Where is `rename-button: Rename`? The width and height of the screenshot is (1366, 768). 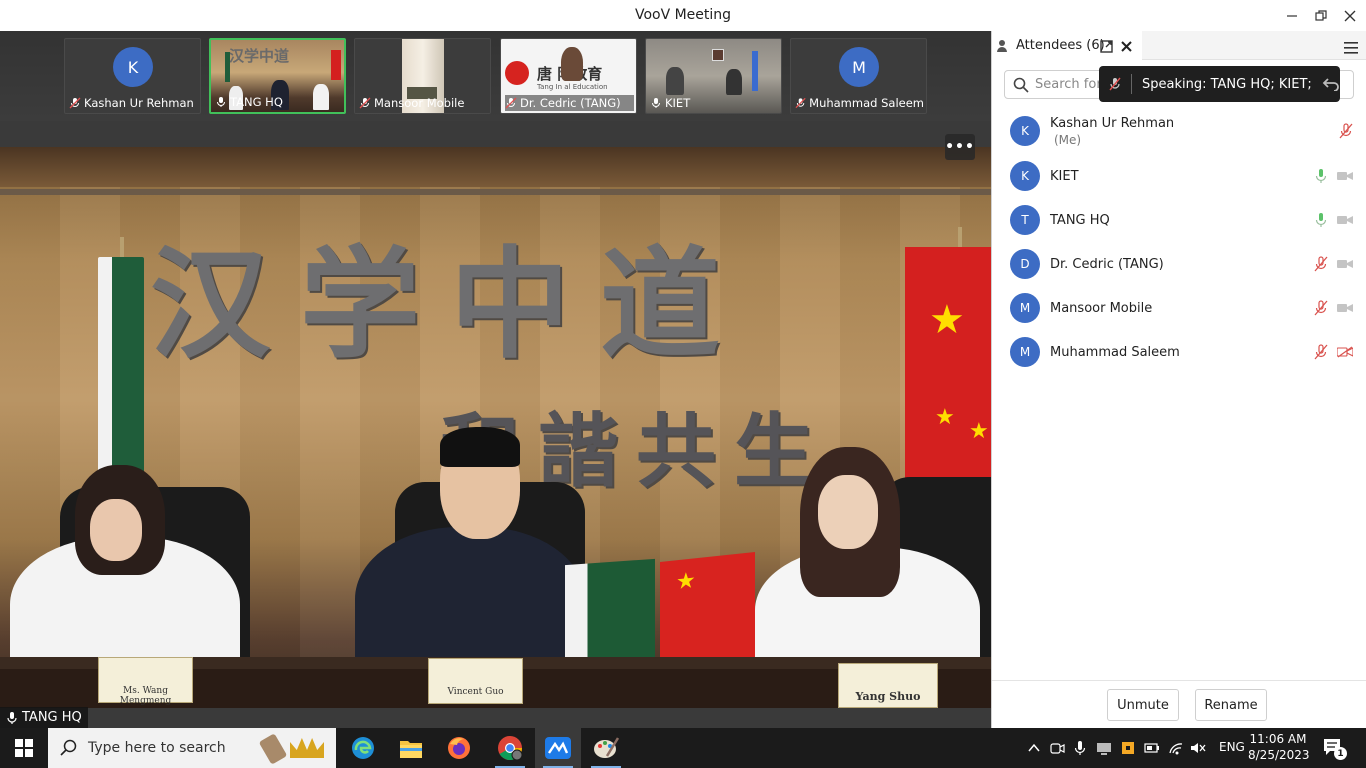
rename-button: Rename is located at coordinates (1231, 705).